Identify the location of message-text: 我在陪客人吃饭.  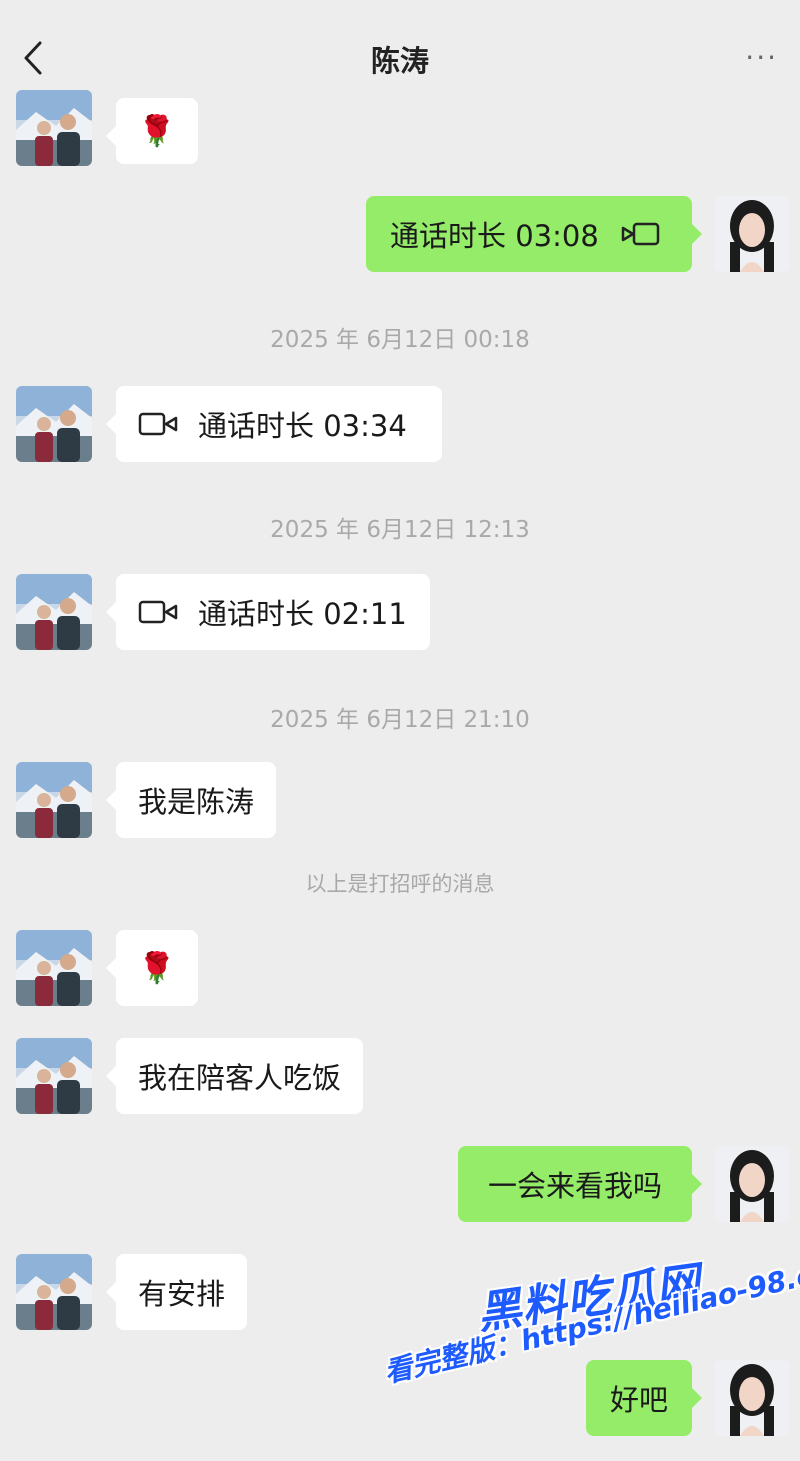
(240, 1078).